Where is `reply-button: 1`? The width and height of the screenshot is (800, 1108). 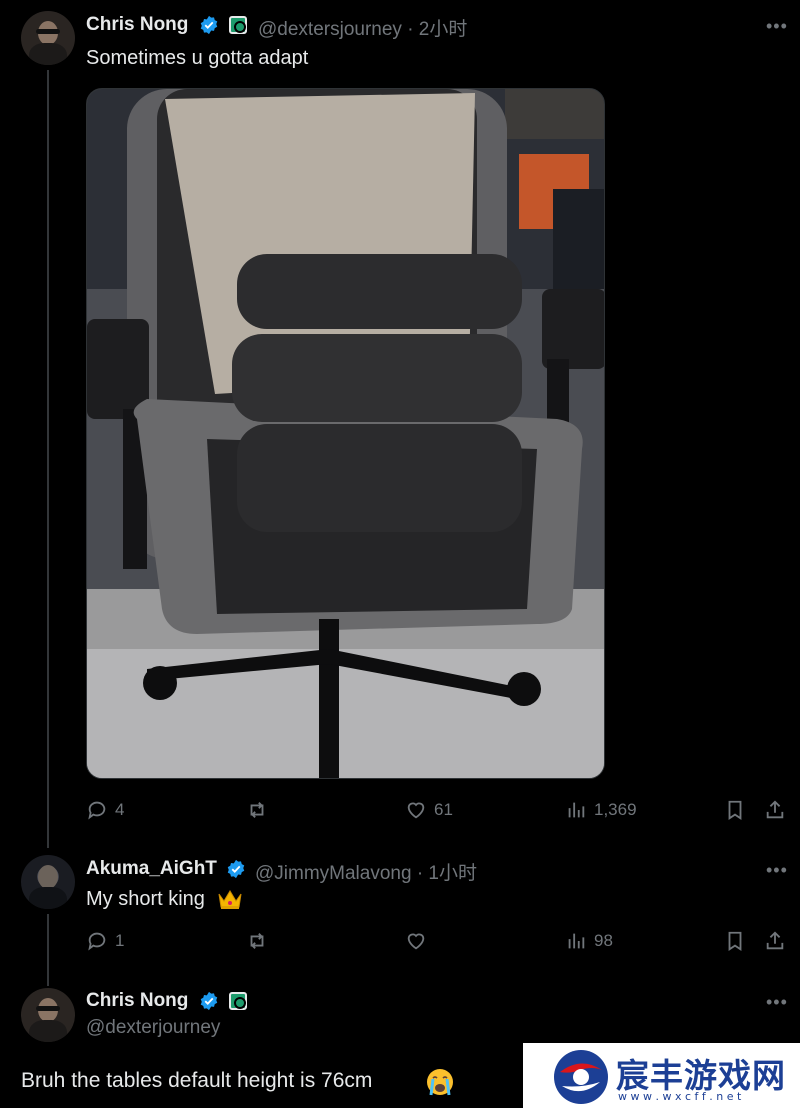
reply-button: 1 is located at coordinates (105, 941).